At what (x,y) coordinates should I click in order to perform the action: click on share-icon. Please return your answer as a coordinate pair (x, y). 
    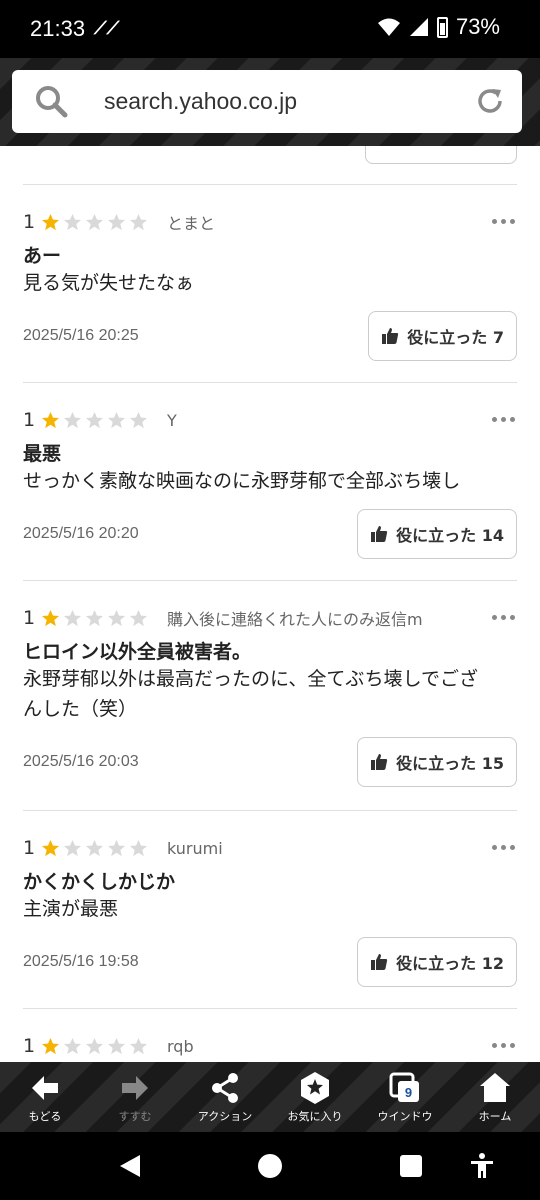
    Looking at the image, I should click on (225, 1087).